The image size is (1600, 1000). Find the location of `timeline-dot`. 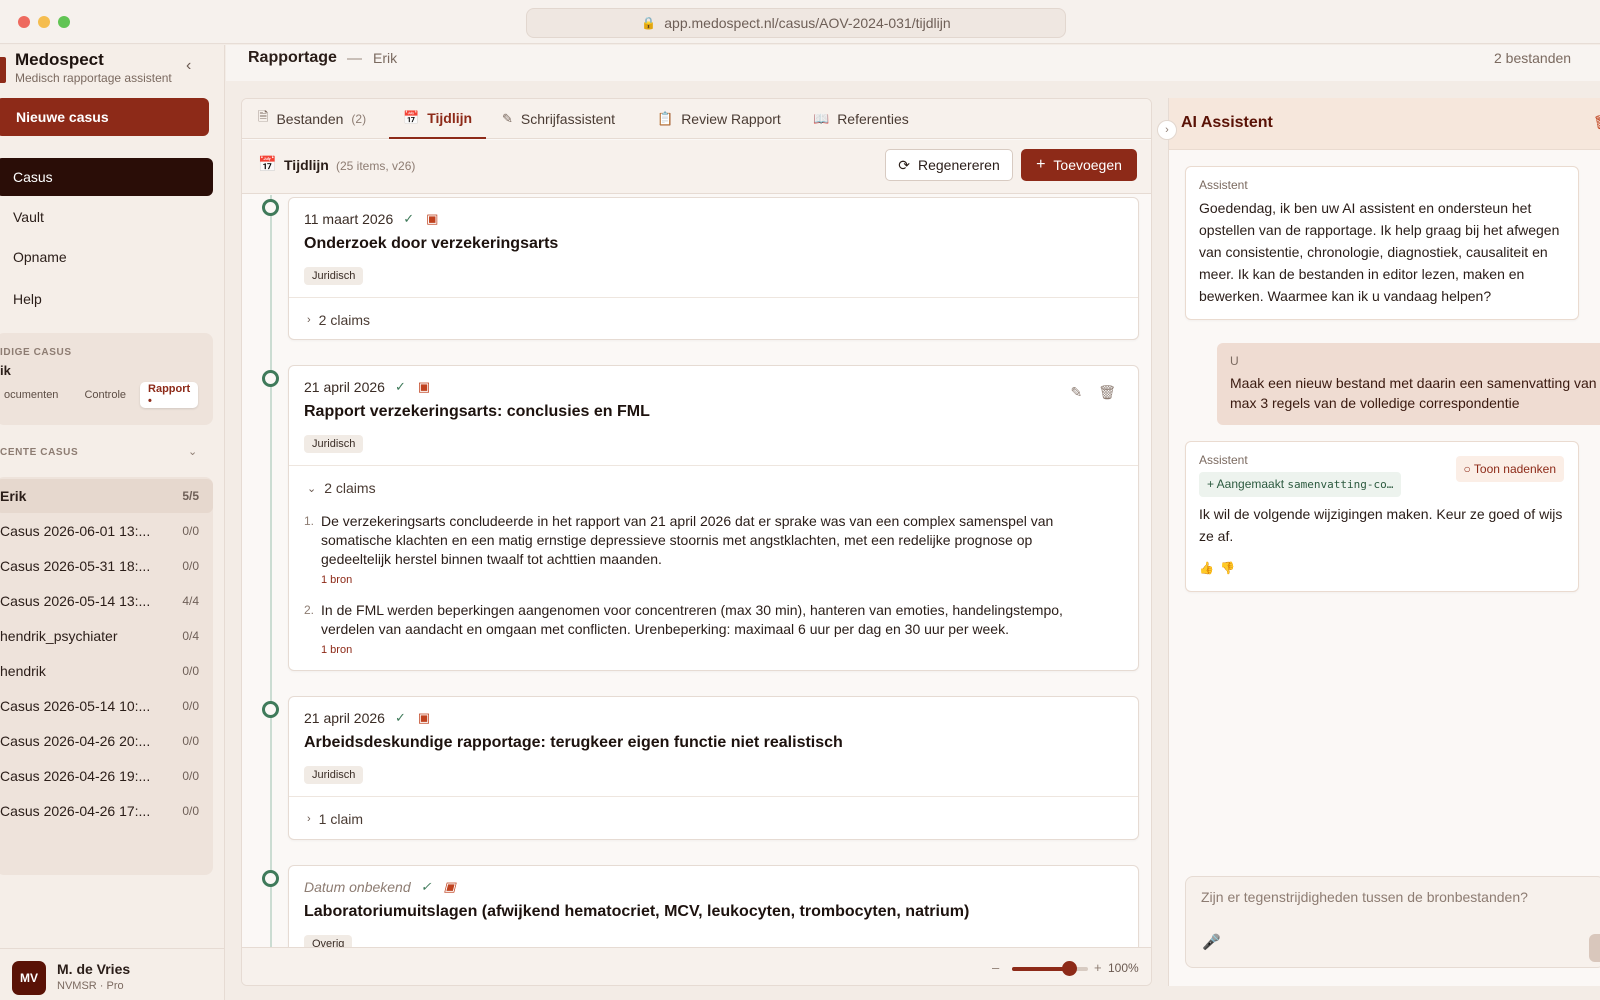

timeline-dot is located at coordinates (270, 709).